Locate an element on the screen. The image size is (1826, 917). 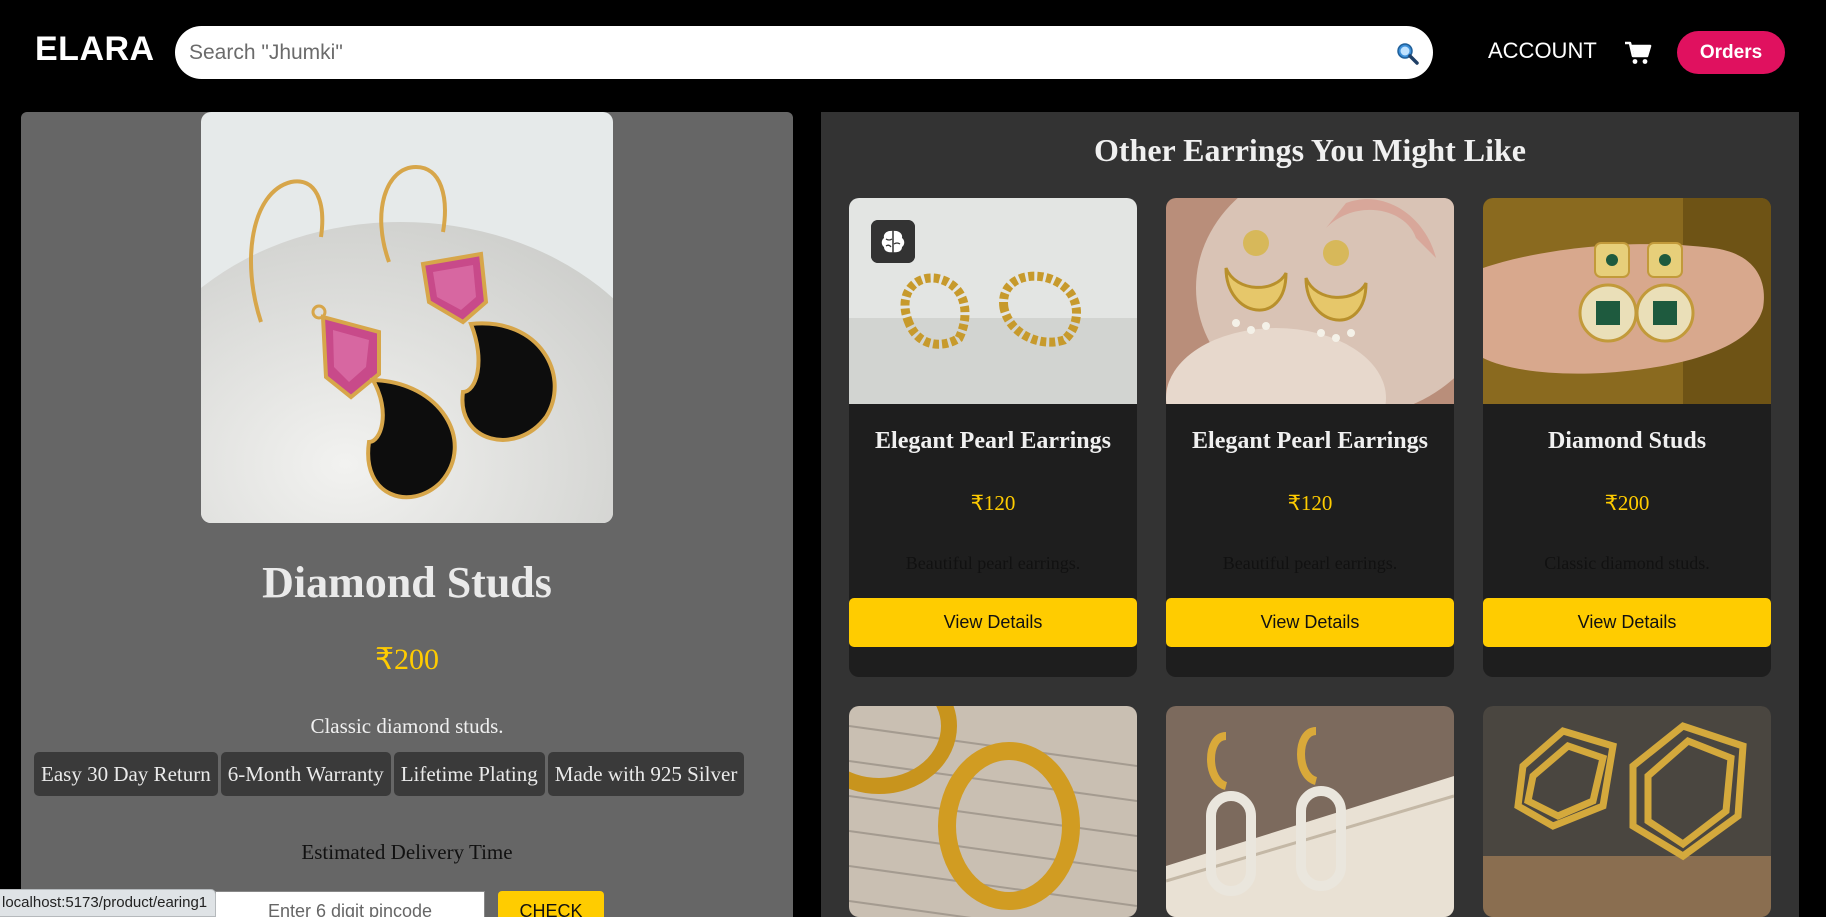
brand-logo: ELARA is located at coordinates (95, 49).